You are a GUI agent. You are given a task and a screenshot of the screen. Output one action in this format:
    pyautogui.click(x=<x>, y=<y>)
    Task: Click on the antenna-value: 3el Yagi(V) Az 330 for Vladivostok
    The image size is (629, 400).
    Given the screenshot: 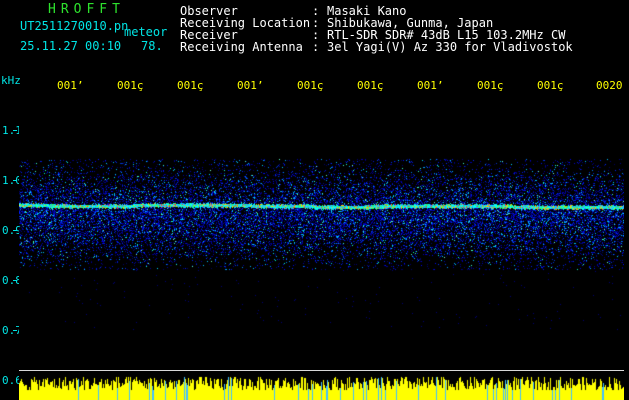 What is the action you would take?
    pyautogui.click(x=450, y=47)
    